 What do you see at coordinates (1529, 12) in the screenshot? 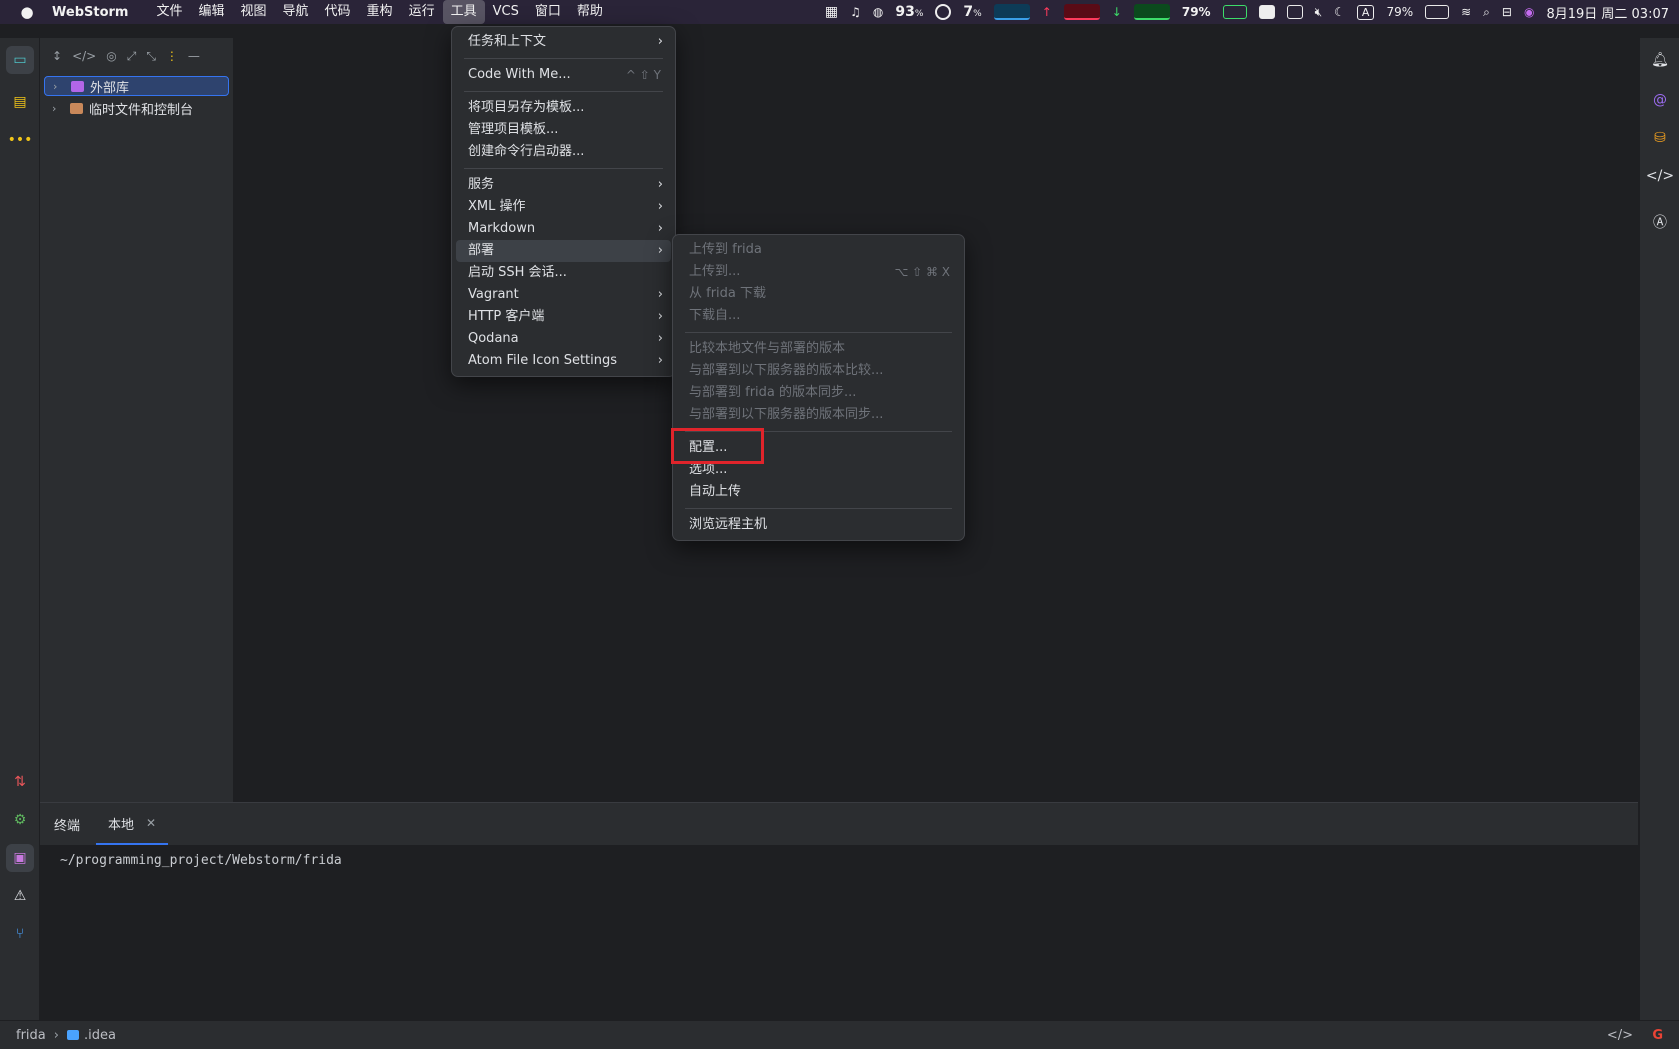
I see `siri-icon: ◉` at bounding box center [1529, 12].